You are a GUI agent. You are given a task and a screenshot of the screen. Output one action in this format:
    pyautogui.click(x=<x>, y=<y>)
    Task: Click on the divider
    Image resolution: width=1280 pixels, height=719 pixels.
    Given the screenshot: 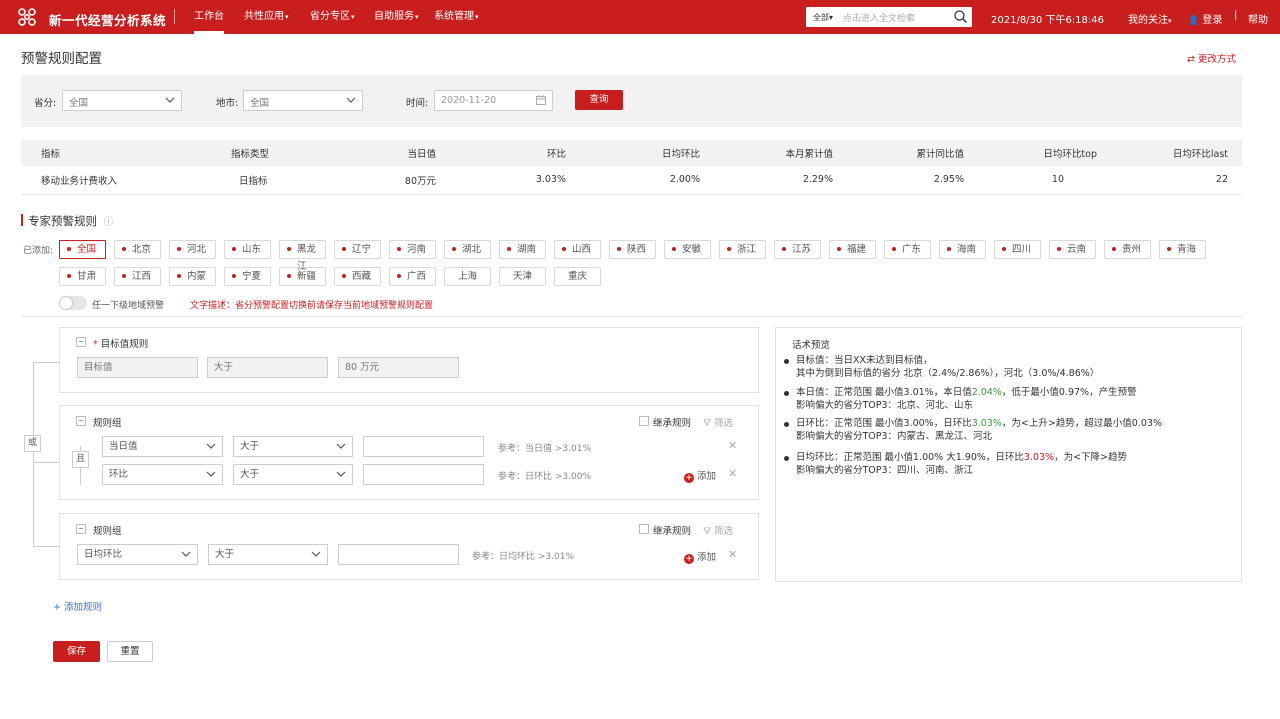 What is the action you would take?
    pyautogui.click(x=631, y=316)
    